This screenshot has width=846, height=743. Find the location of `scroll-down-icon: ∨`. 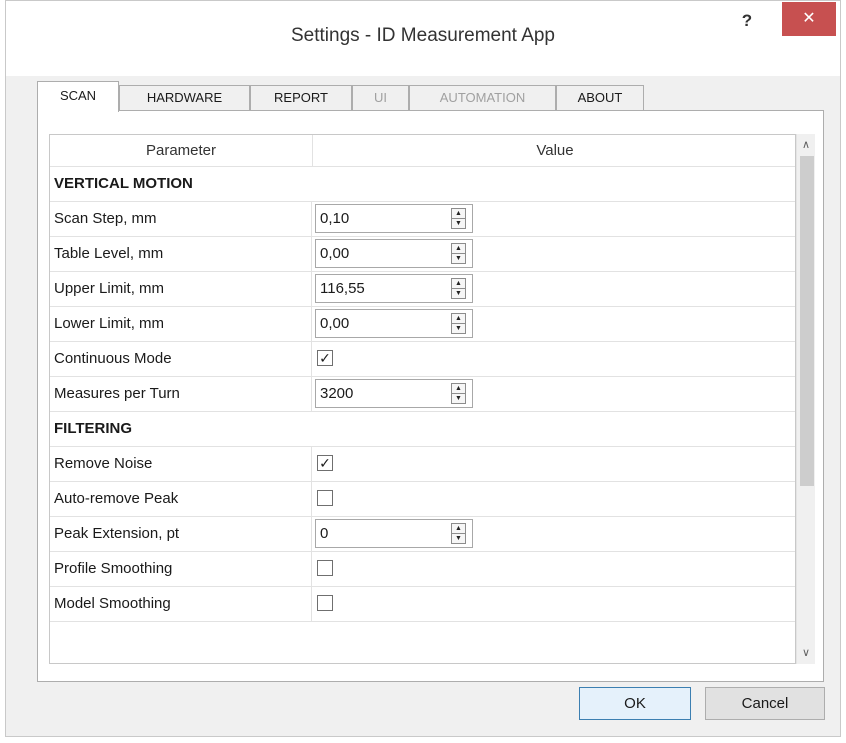

scroll-down-icon: ∨ is located at coordinates (806, 653).